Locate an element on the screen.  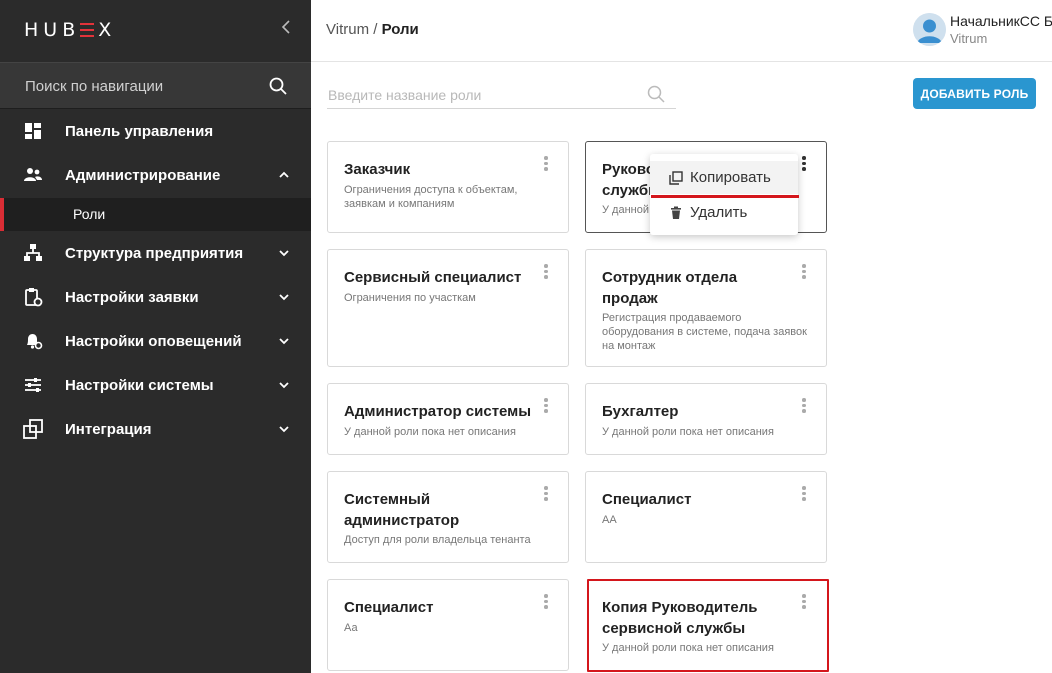
users-icon is located at coordinates (33, 174).